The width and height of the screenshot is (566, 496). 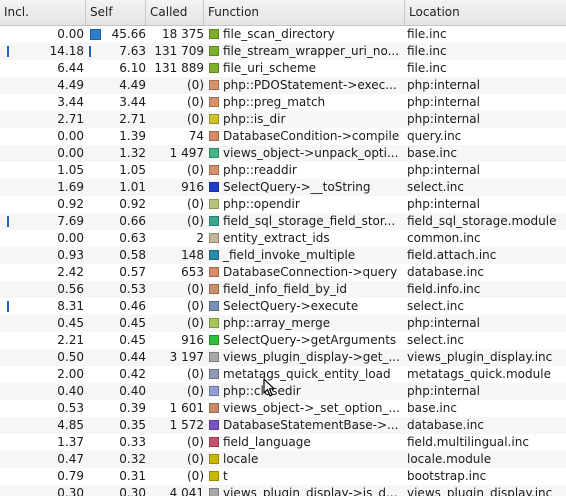 I want to click on incl-value: 0.50, so click(x=70, y=357).